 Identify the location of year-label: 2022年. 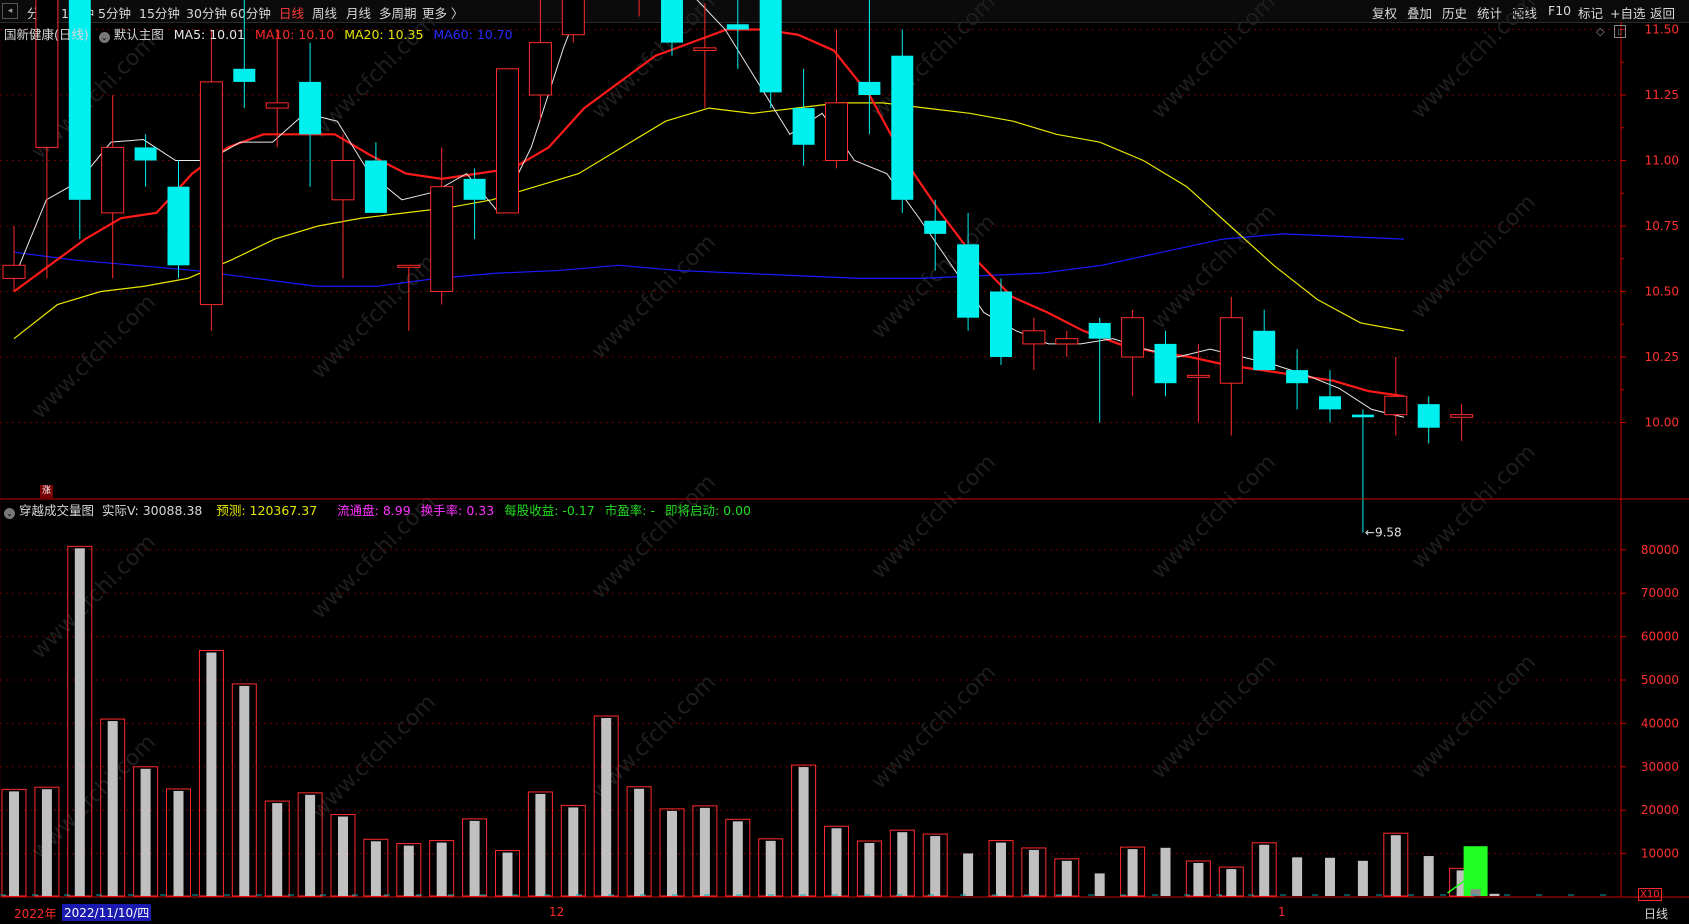
(35, 914).